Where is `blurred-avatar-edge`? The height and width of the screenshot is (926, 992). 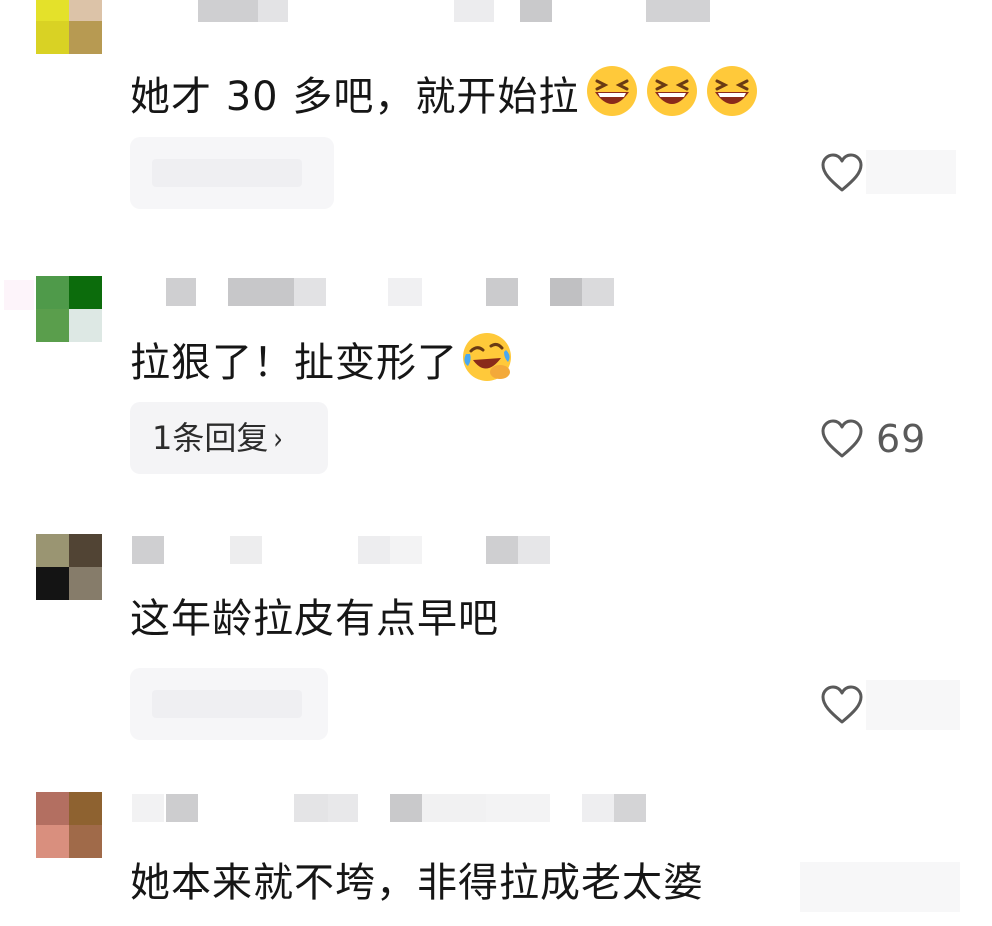 blurred-avatar-edge is located at coordinates (19, 295).